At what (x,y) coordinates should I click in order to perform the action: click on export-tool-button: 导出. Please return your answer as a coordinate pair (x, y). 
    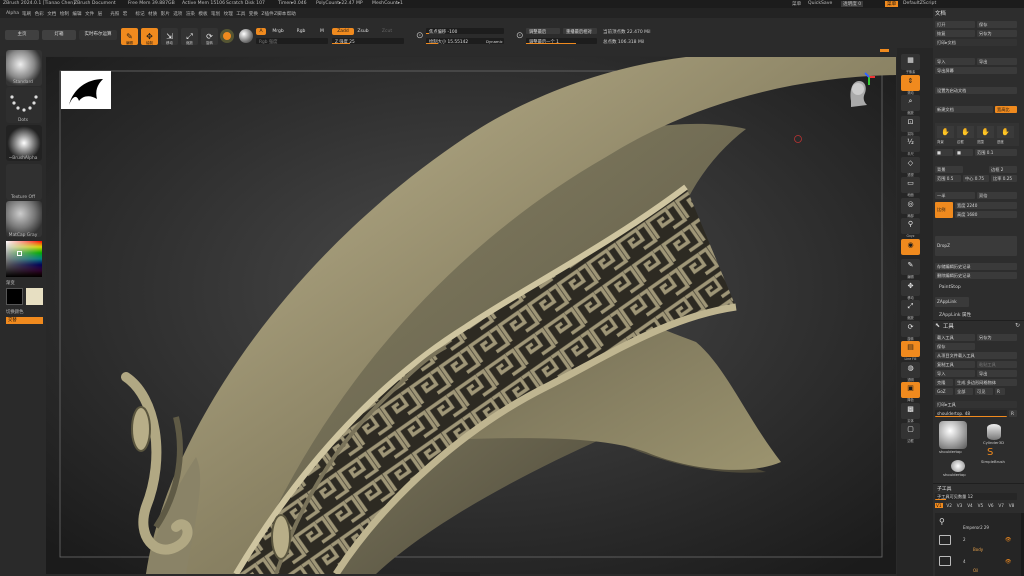
    Looking at the image, I should click on (997, 373).